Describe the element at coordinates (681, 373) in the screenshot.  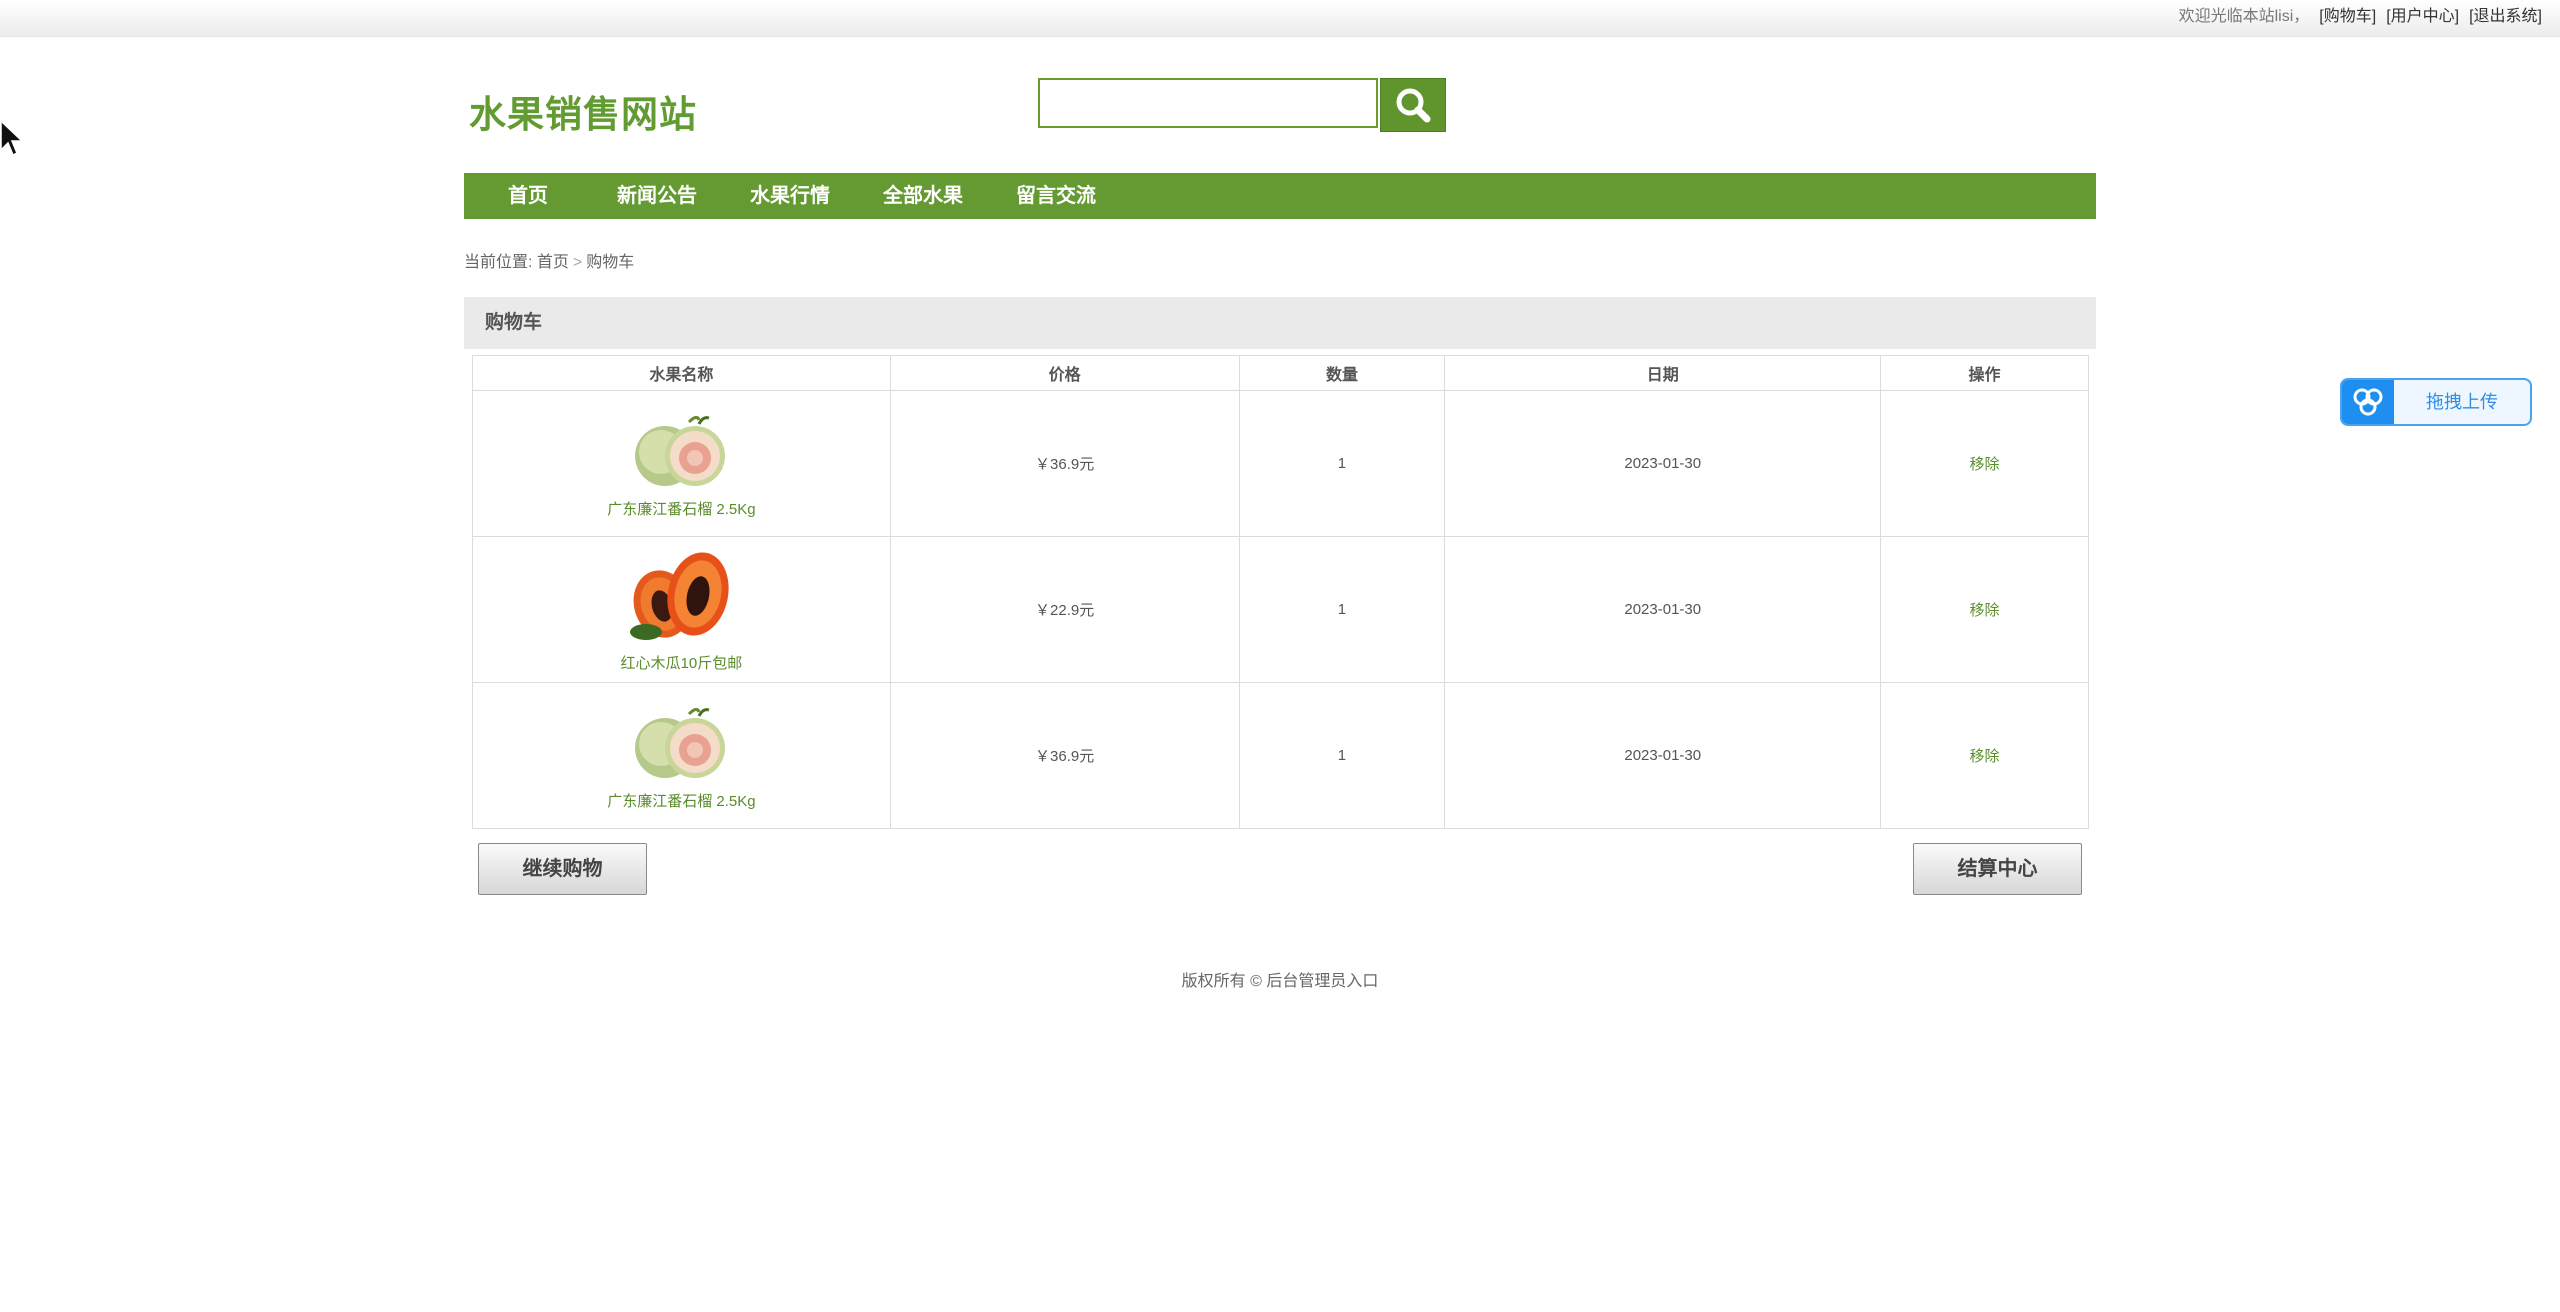
I see `column-header-name: 水果名称` at that location.